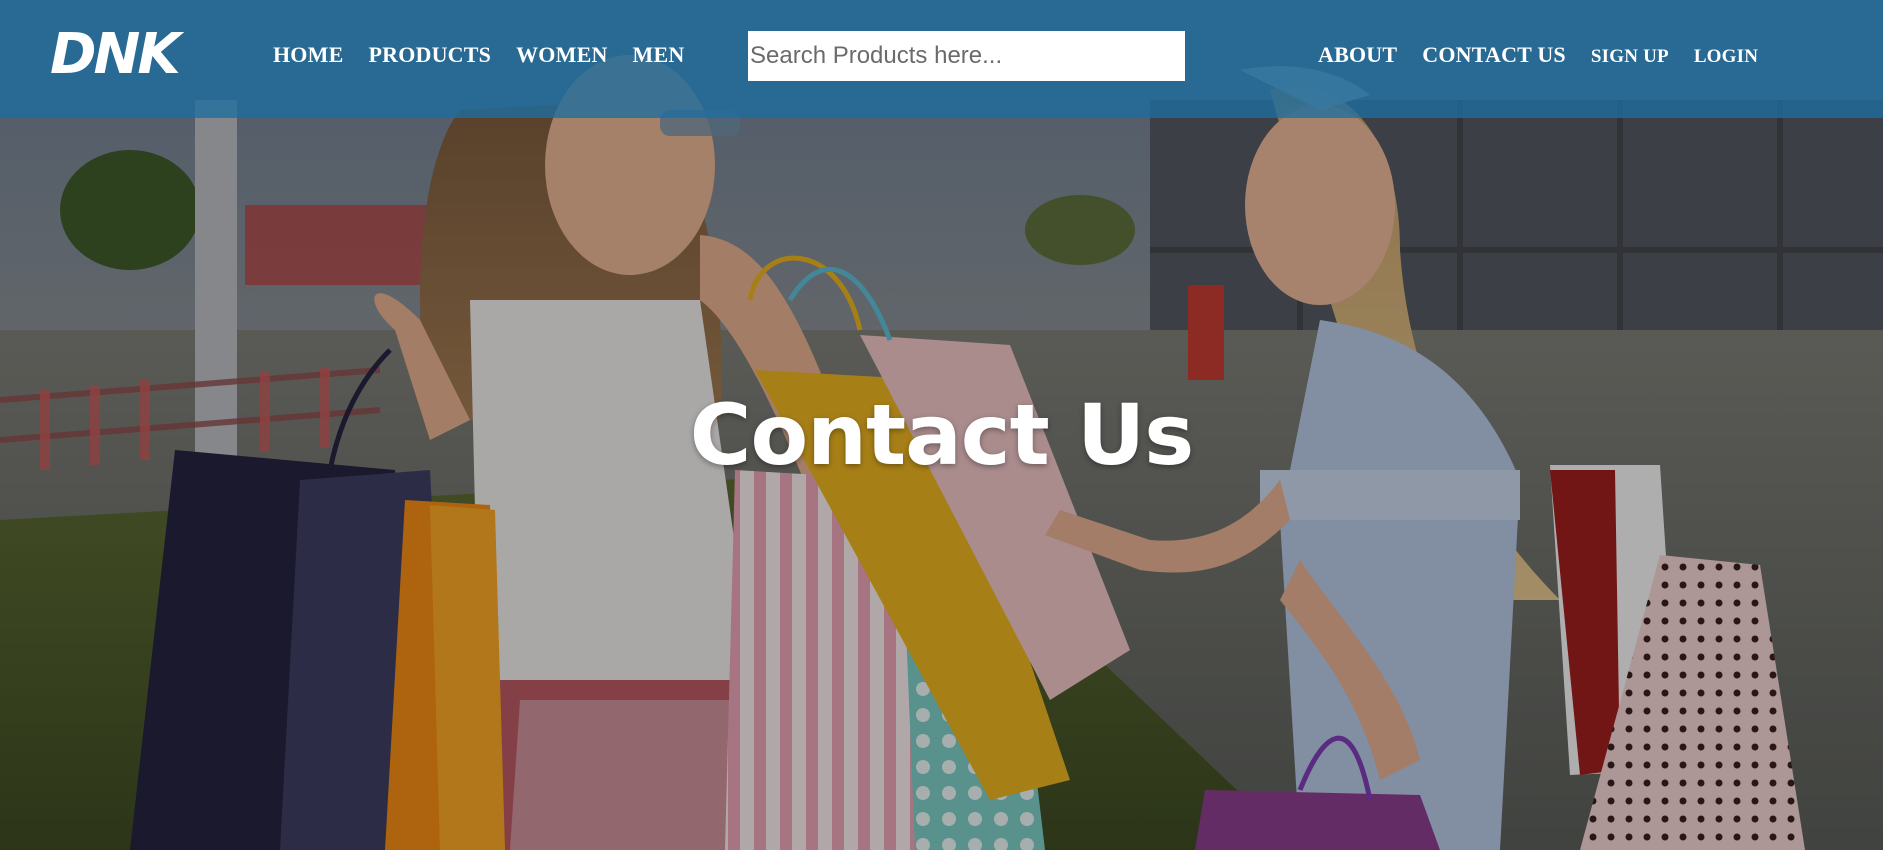 Image resolution: width=1883 pixels, height=850 pixels. What do you see at coordinates (1726, 57) in the screenshot?
I see `nav-login-link: LOGIN` at bounding box center [1726, 57].